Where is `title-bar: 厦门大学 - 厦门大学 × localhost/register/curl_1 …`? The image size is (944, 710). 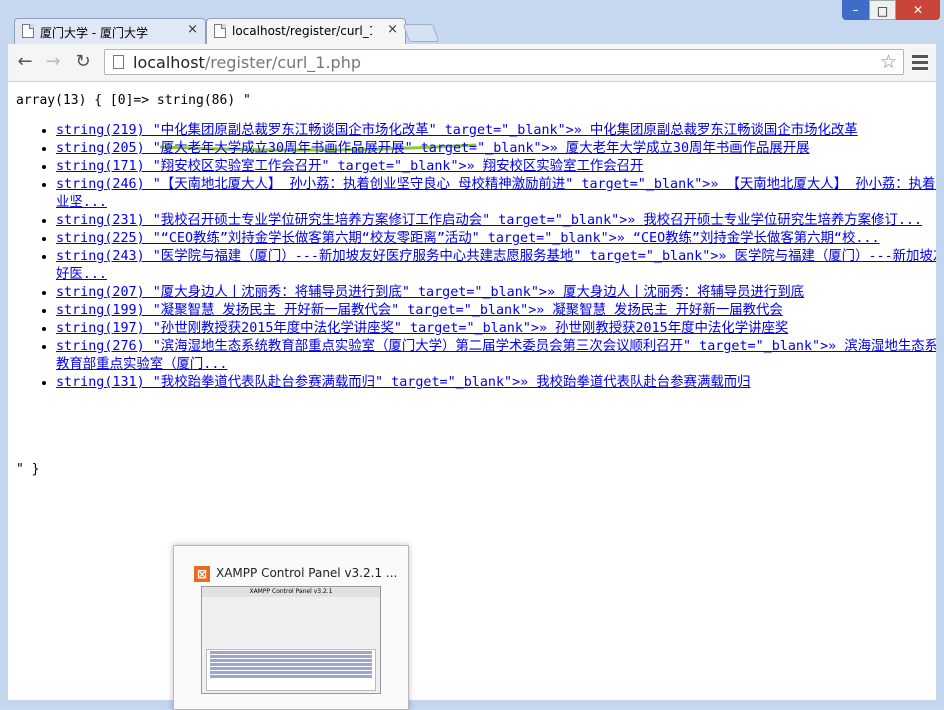 title-bar: 厦门大学 - 厦门大学 × localhost/register/curl_1 … is located at coordinates (472, 22).